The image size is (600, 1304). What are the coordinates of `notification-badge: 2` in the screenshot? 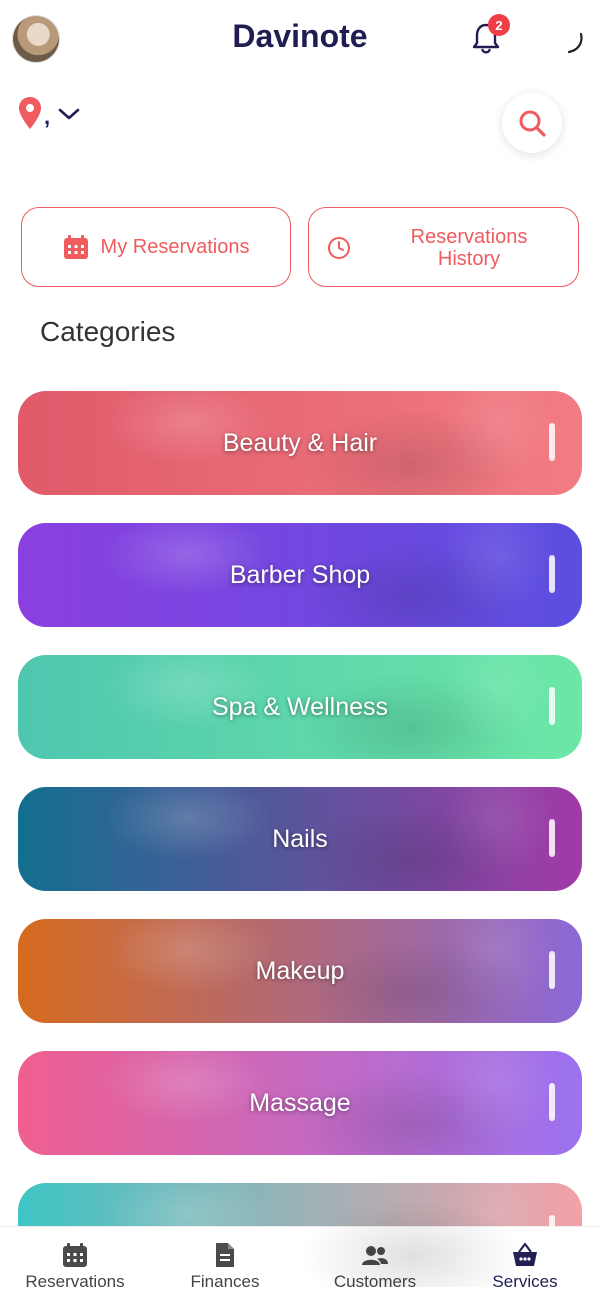 It's located at (499, 25).